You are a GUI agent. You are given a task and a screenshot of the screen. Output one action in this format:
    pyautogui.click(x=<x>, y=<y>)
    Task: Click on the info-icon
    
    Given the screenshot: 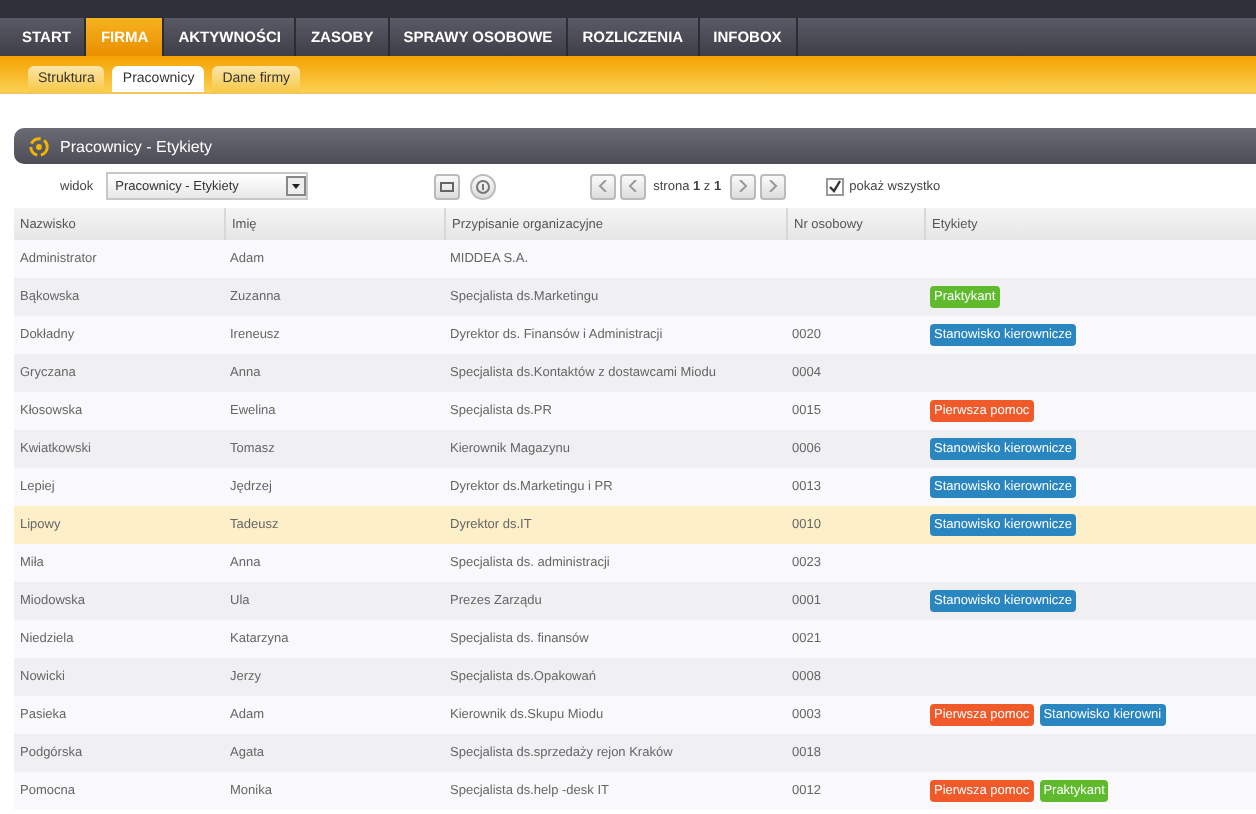 What is the action you would take?
    pyautogui.click(x=482, y=186)
    